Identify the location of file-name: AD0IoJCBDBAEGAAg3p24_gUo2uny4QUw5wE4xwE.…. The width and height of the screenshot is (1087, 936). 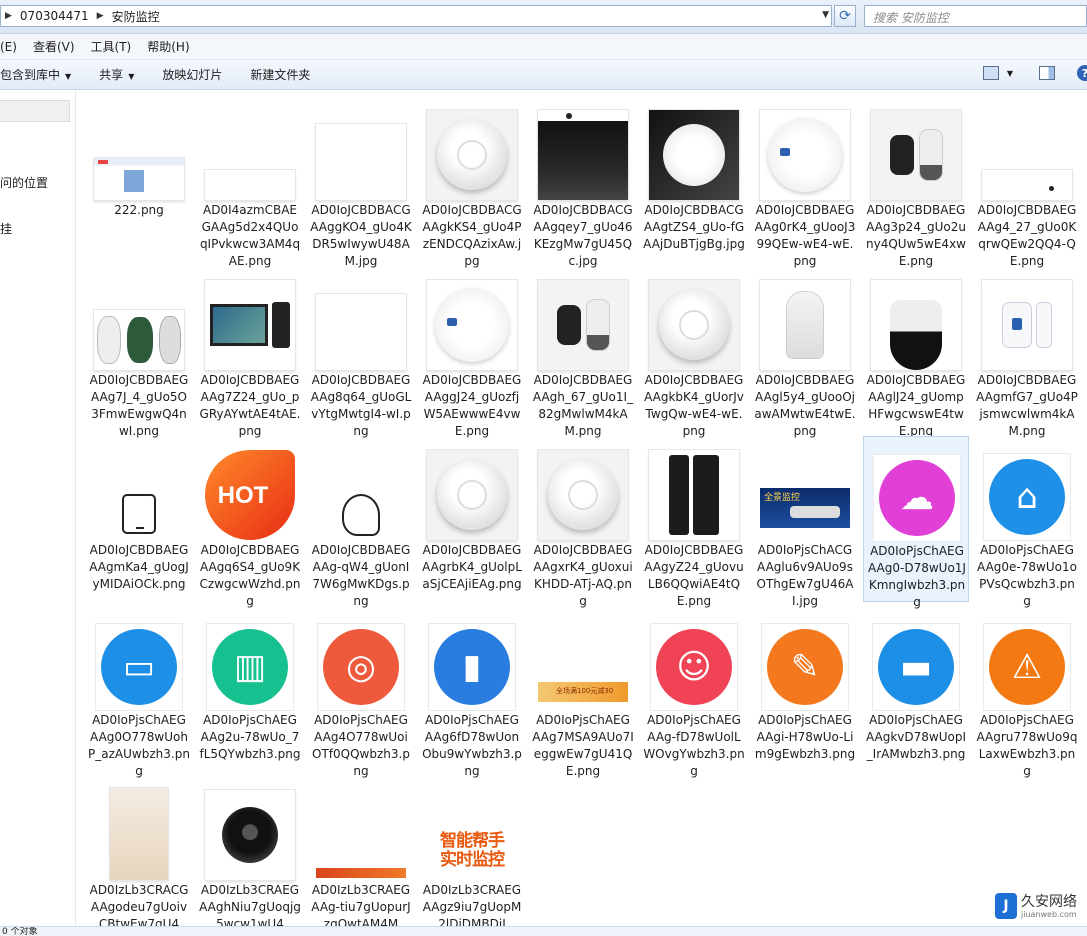
(916, 236).